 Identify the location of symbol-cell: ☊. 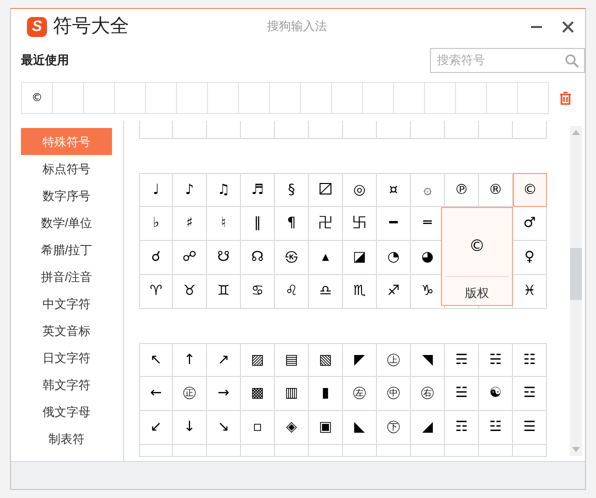
(258, 258).